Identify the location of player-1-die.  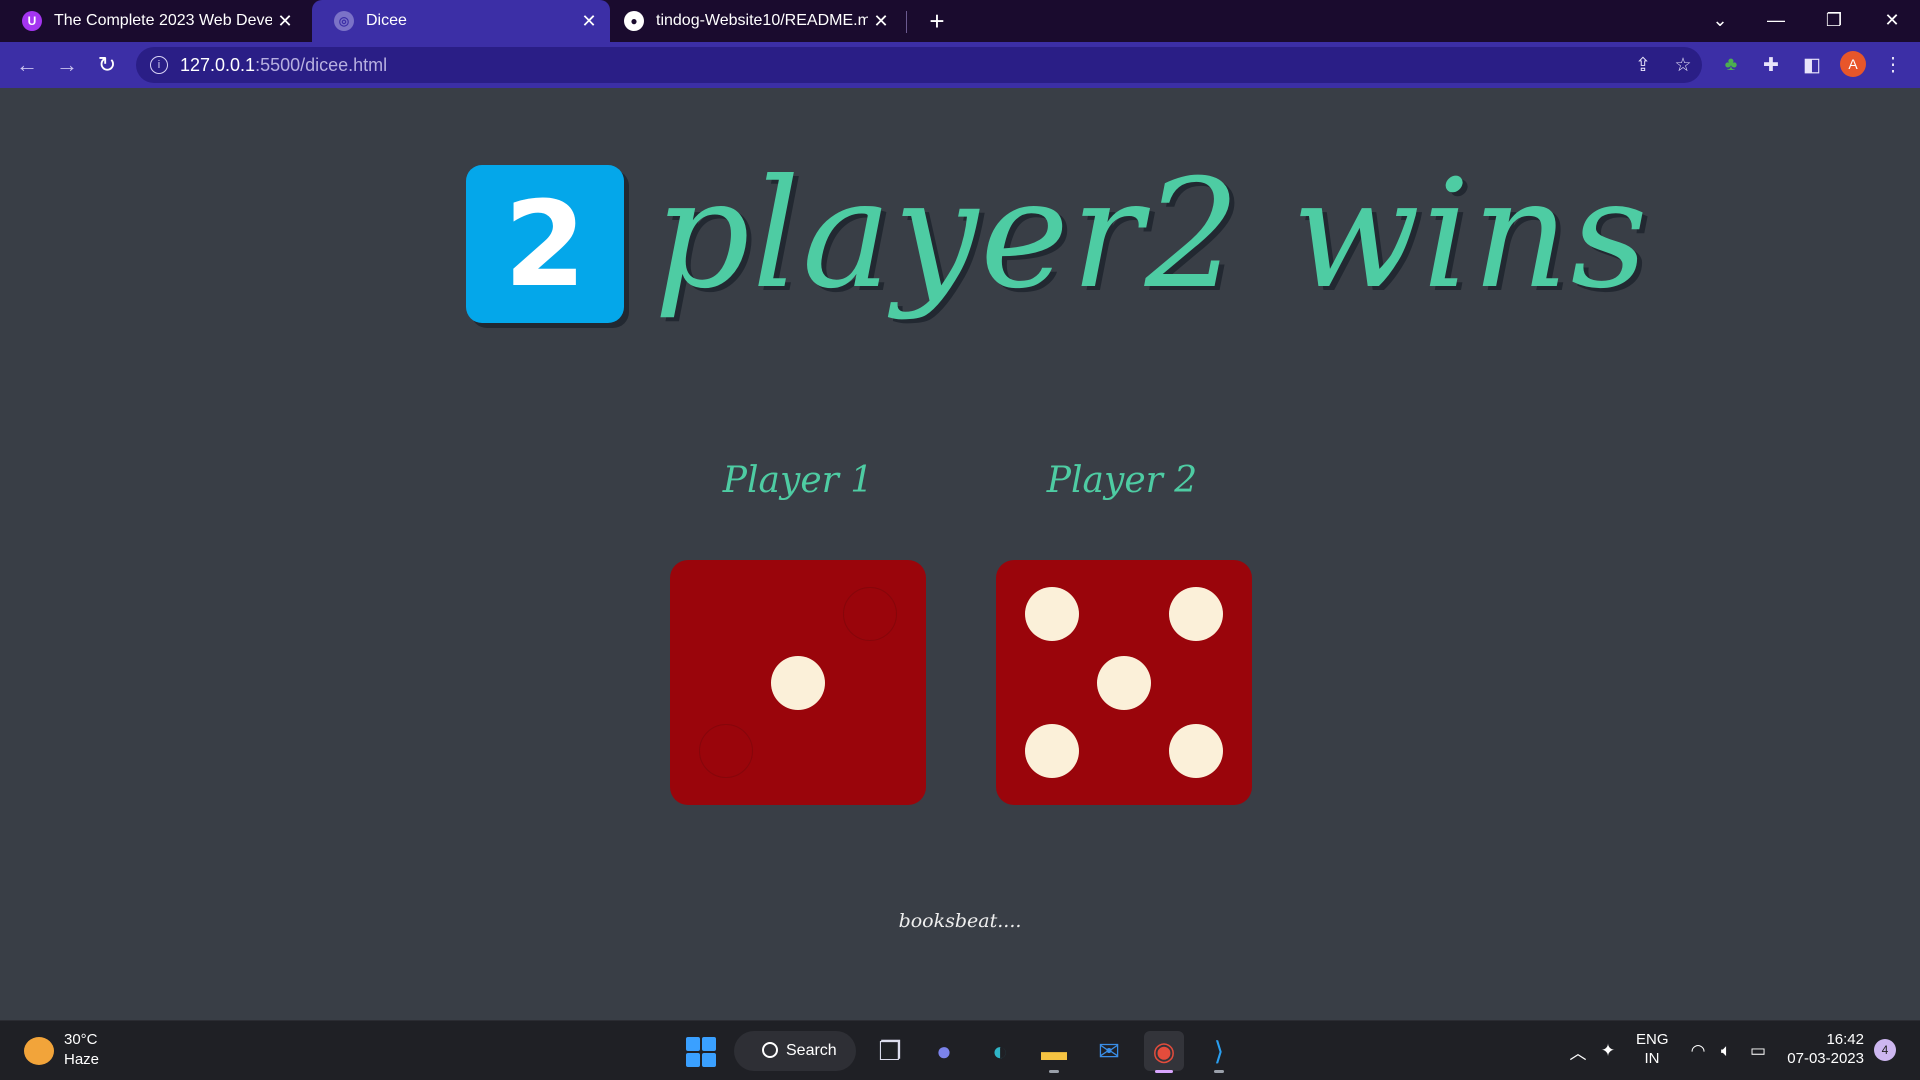
(798, 682).